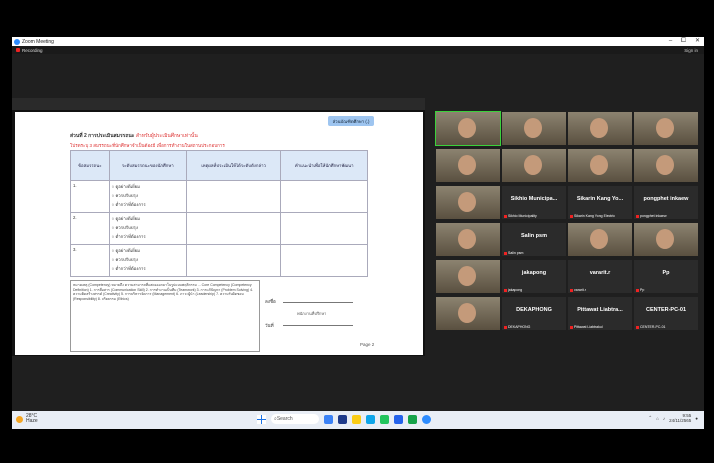  Describe the element at coordinates (384, 419) in the screenshot. I see `chrome-icon` at that location.